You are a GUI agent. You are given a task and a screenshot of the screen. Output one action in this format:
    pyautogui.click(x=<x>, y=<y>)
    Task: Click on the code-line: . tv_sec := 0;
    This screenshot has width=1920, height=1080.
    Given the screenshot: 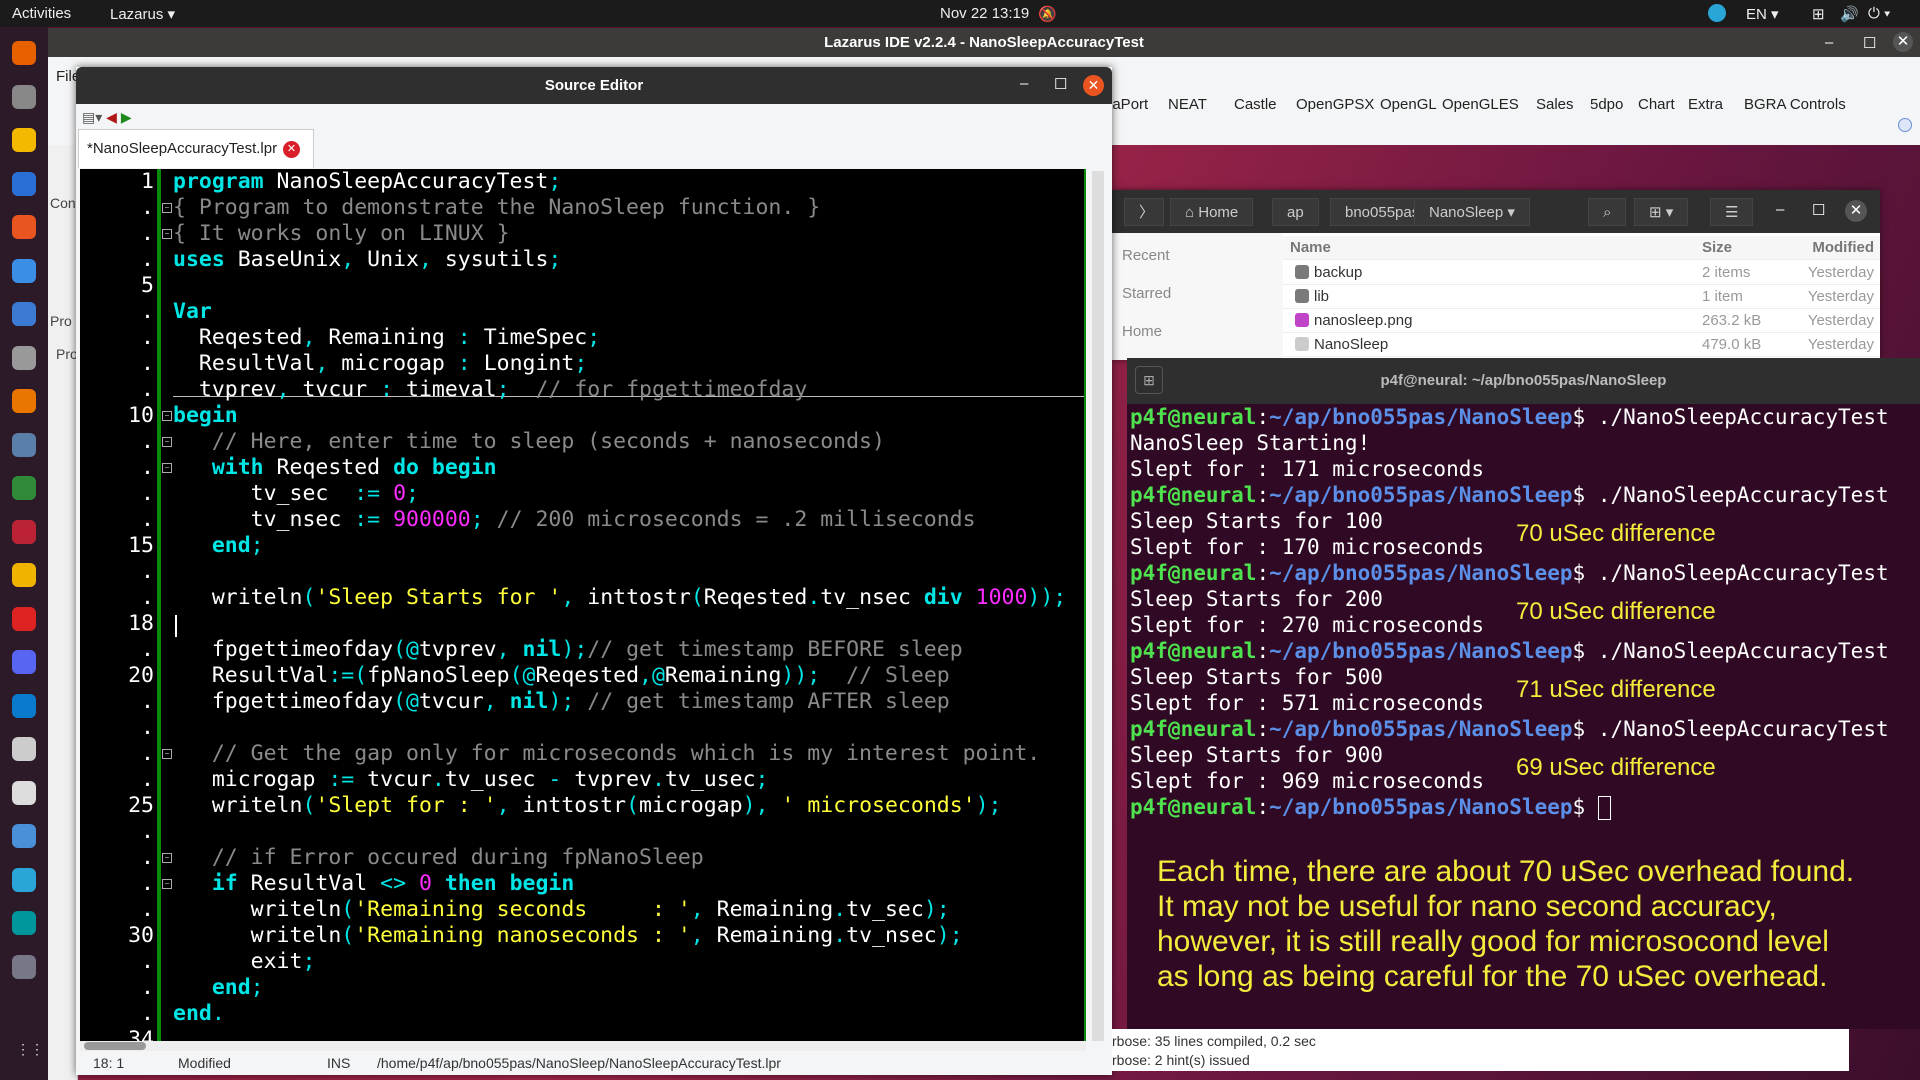 What is the action you would take?
    pyautogui.click(x=583, y=494)
    